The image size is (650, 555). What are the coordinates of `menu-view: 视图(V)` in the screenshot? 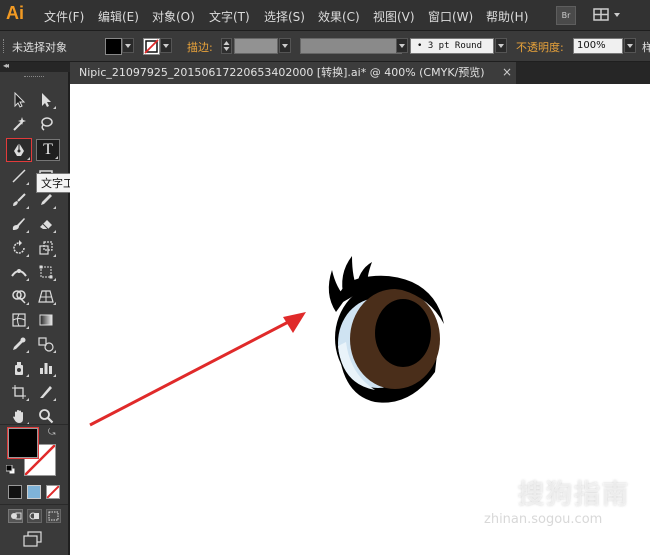 It's located at (394, 16).